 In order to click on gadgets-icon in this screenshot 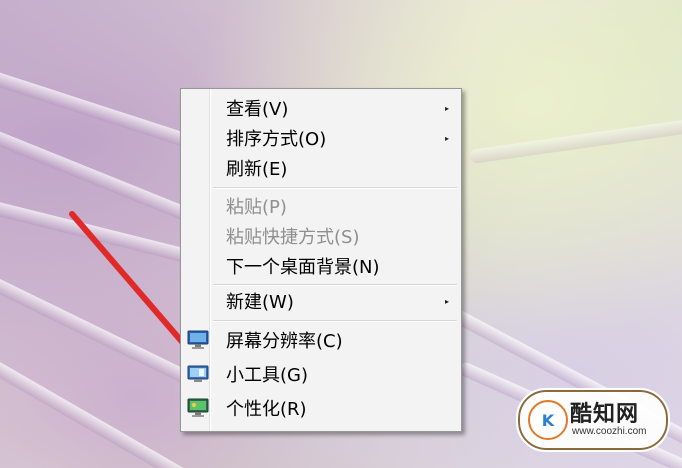, I will do `click(198, 373)`.